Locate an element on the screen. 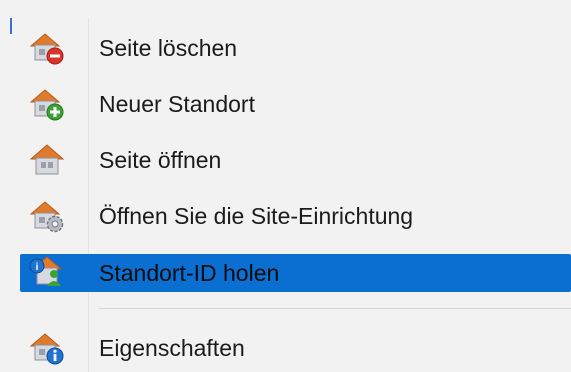 The height and width of the screenshot is (372, 571). menu-item-open-site-setup: Öffnen Sie die Site-Einrichtung is located at coordinates (285, 216).